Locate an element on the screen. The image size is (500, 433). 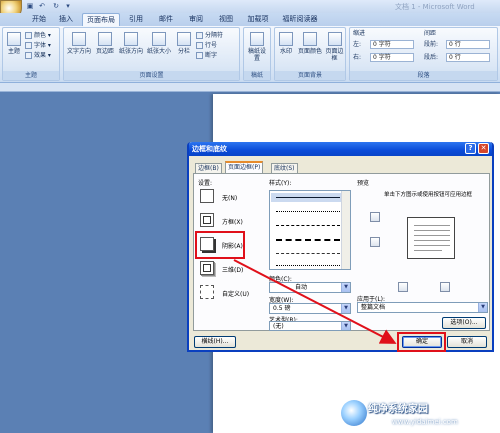
tab-references: 引用 is located at coordinates (136, 19).